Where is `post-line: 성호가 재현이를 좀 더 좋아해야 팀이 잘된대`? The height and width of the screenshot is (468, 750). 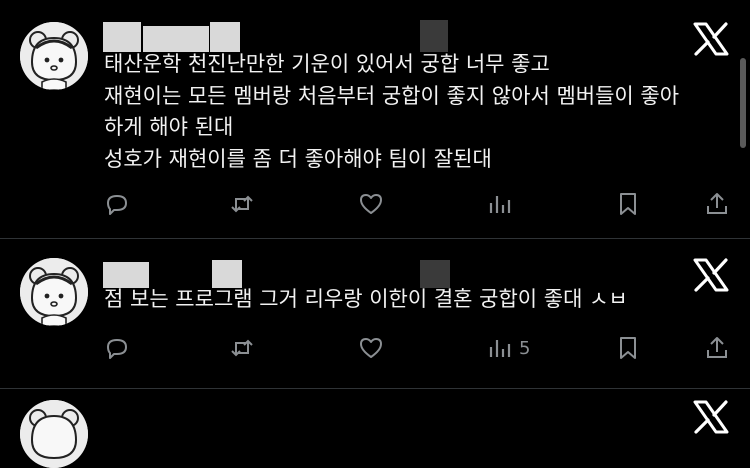 post-line: 성호가 재현이를 좀 더 좋아해야 팀이 잘된대 is located at coordinates (298, 158).